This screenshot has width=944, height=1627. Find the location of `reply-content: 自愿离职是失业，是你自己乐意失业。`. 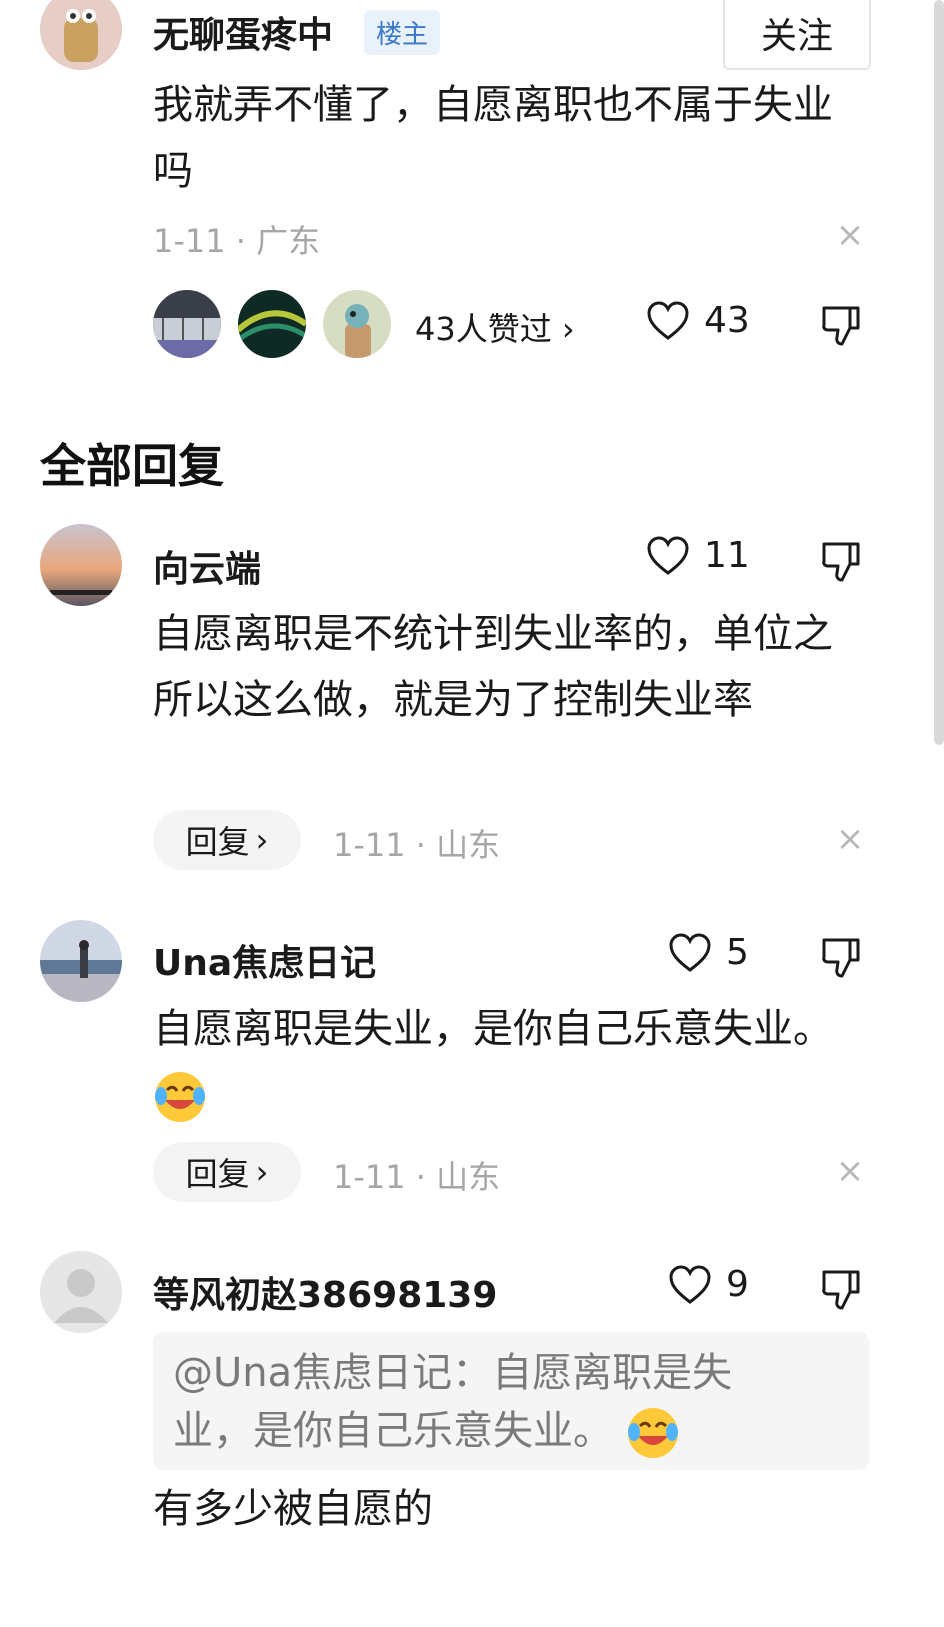

reply-content: 自愿离职是失业，是你自己乐意失业。 is located at coordinates (493, 1029).